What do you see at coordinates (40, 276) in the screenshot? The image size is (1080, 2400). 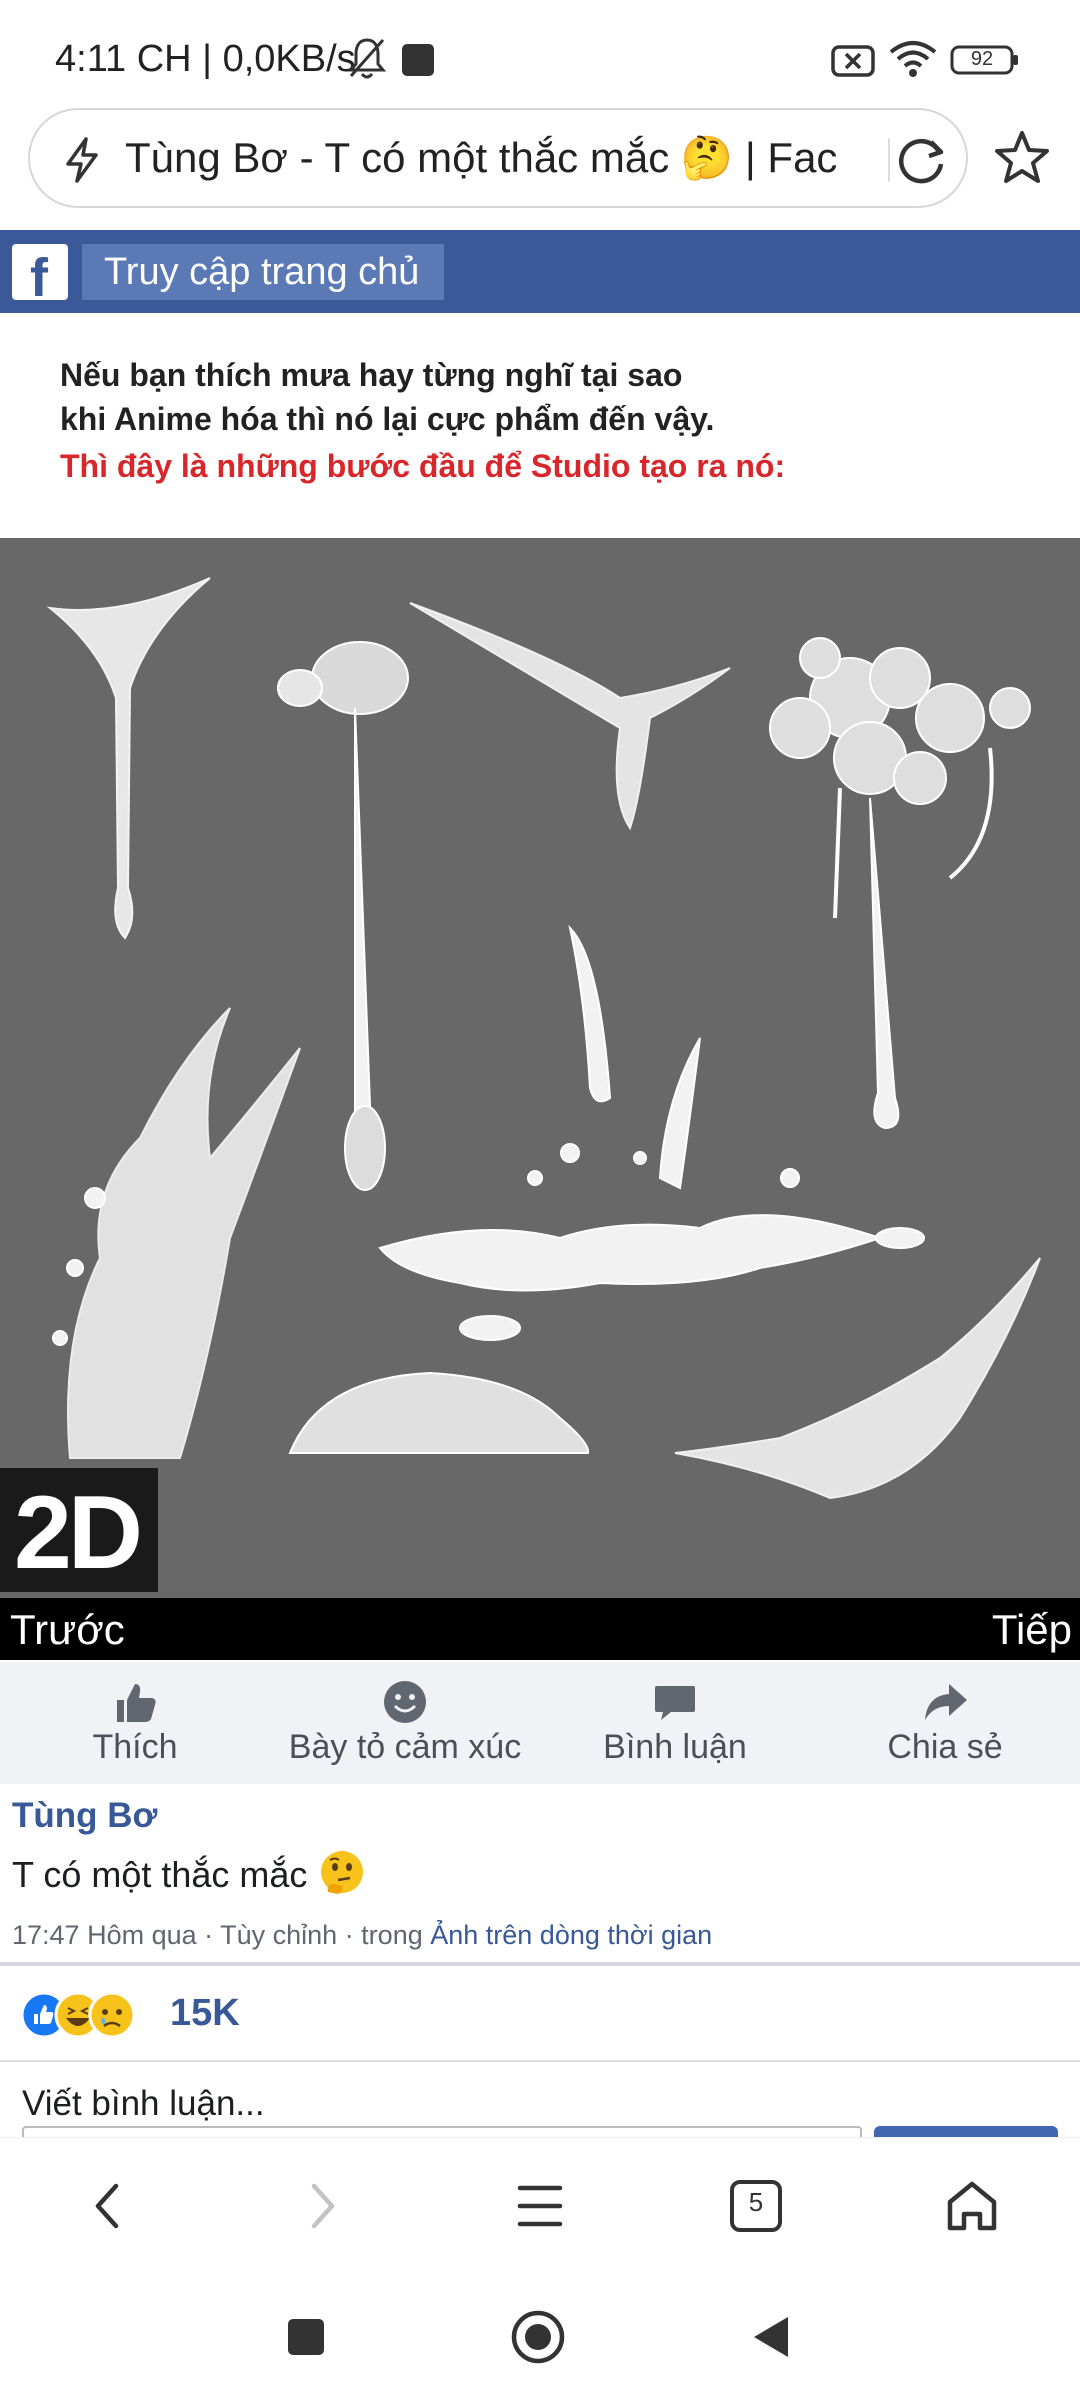 I see `facebook-logo-icon: f` at bounding box center [40, 276].